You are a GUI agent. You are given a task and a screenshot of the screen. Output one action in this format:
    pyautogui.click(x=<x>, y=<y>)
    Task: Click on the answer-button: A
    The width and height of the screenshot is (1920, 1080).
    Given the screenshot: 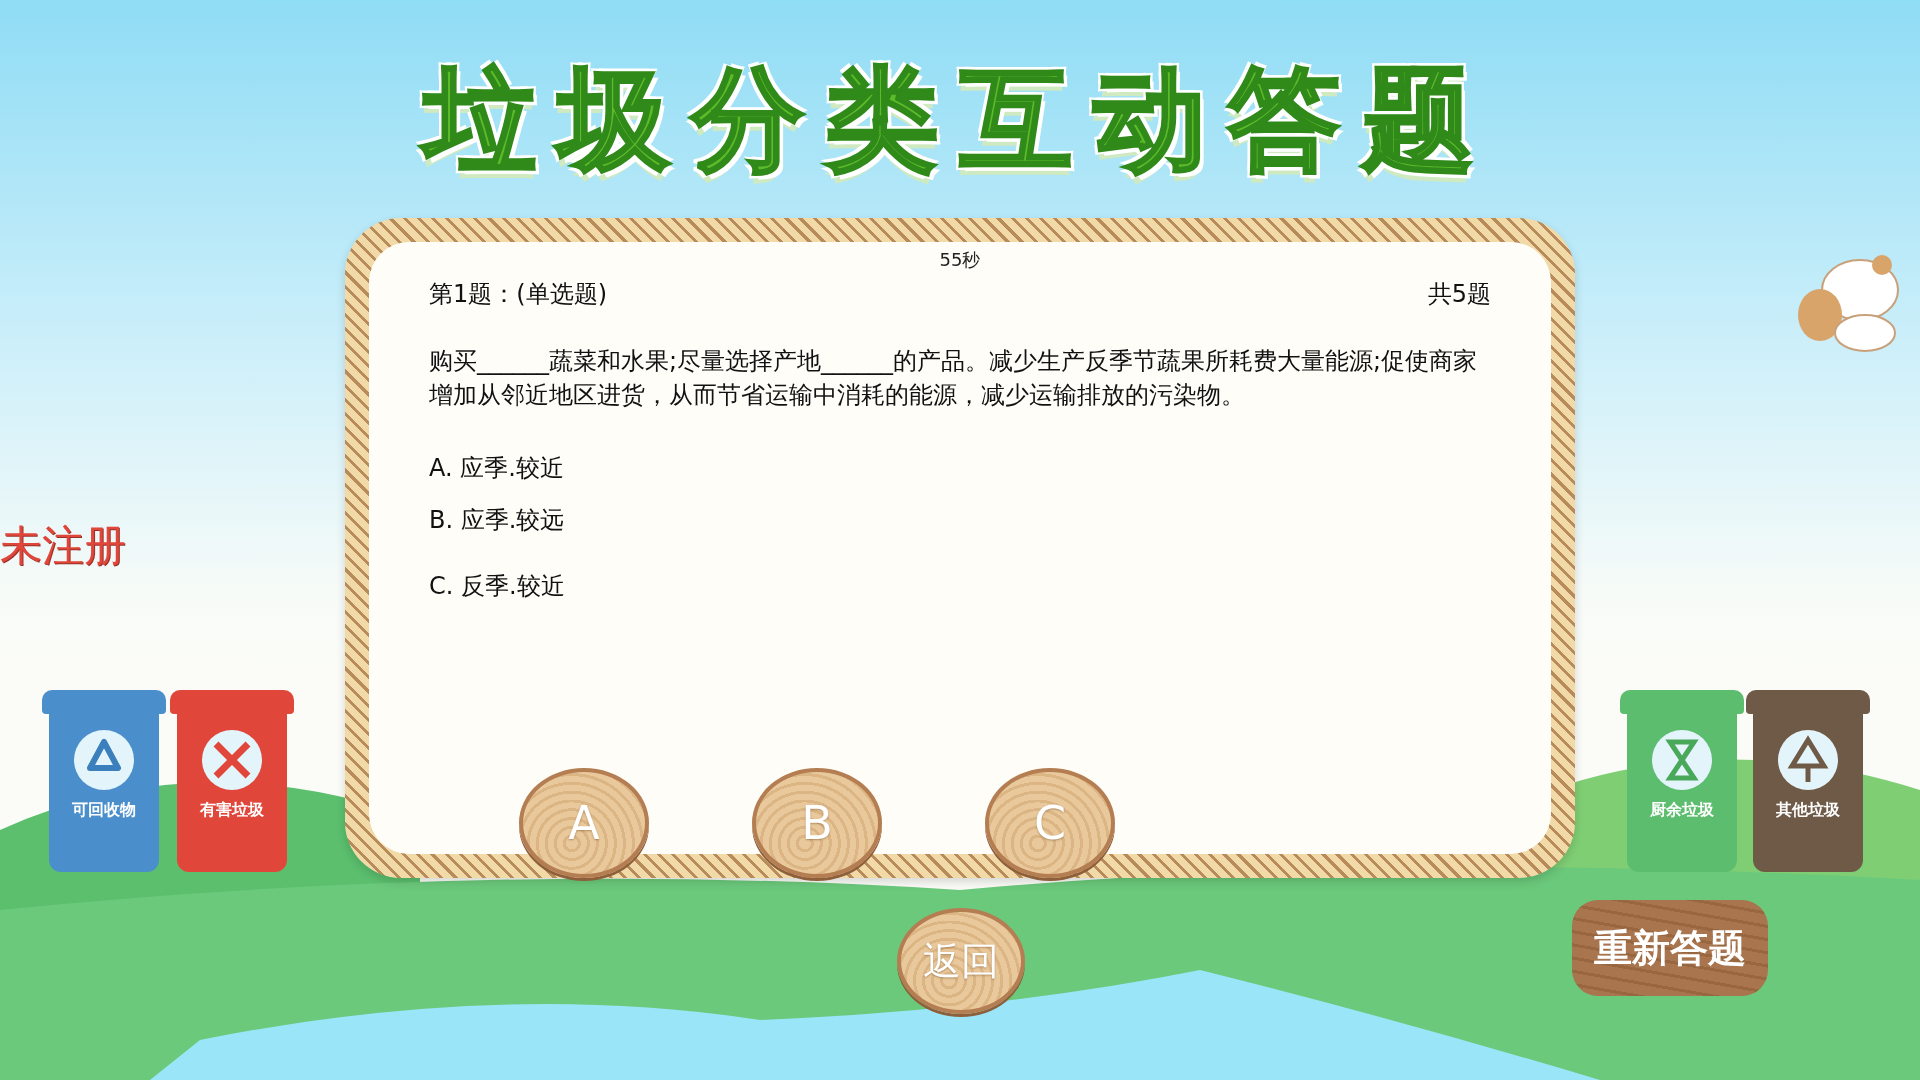 What is the action you would take?
    pyautogui.click(x=584, y=823)
    